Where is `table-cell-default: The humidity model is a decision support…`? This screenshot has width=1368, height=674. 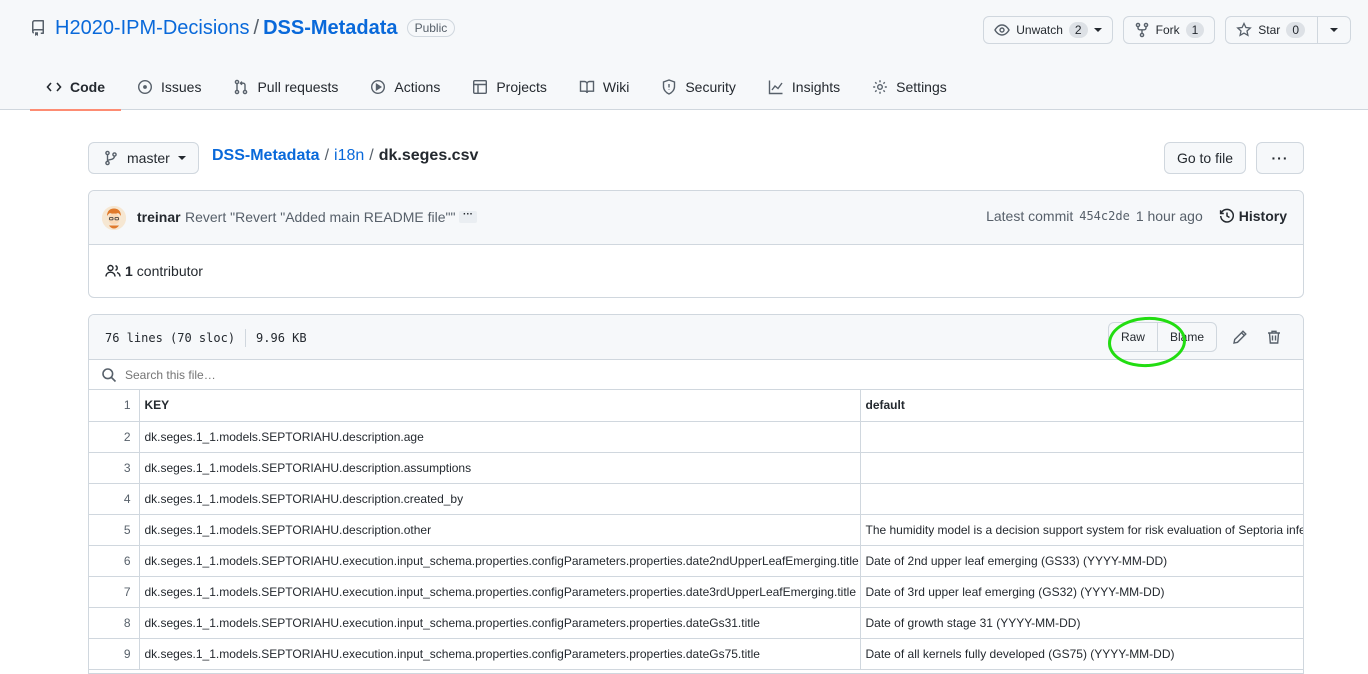 table-cell-default: The humidity model is a decision support… is located at coordinates (1081, 529).